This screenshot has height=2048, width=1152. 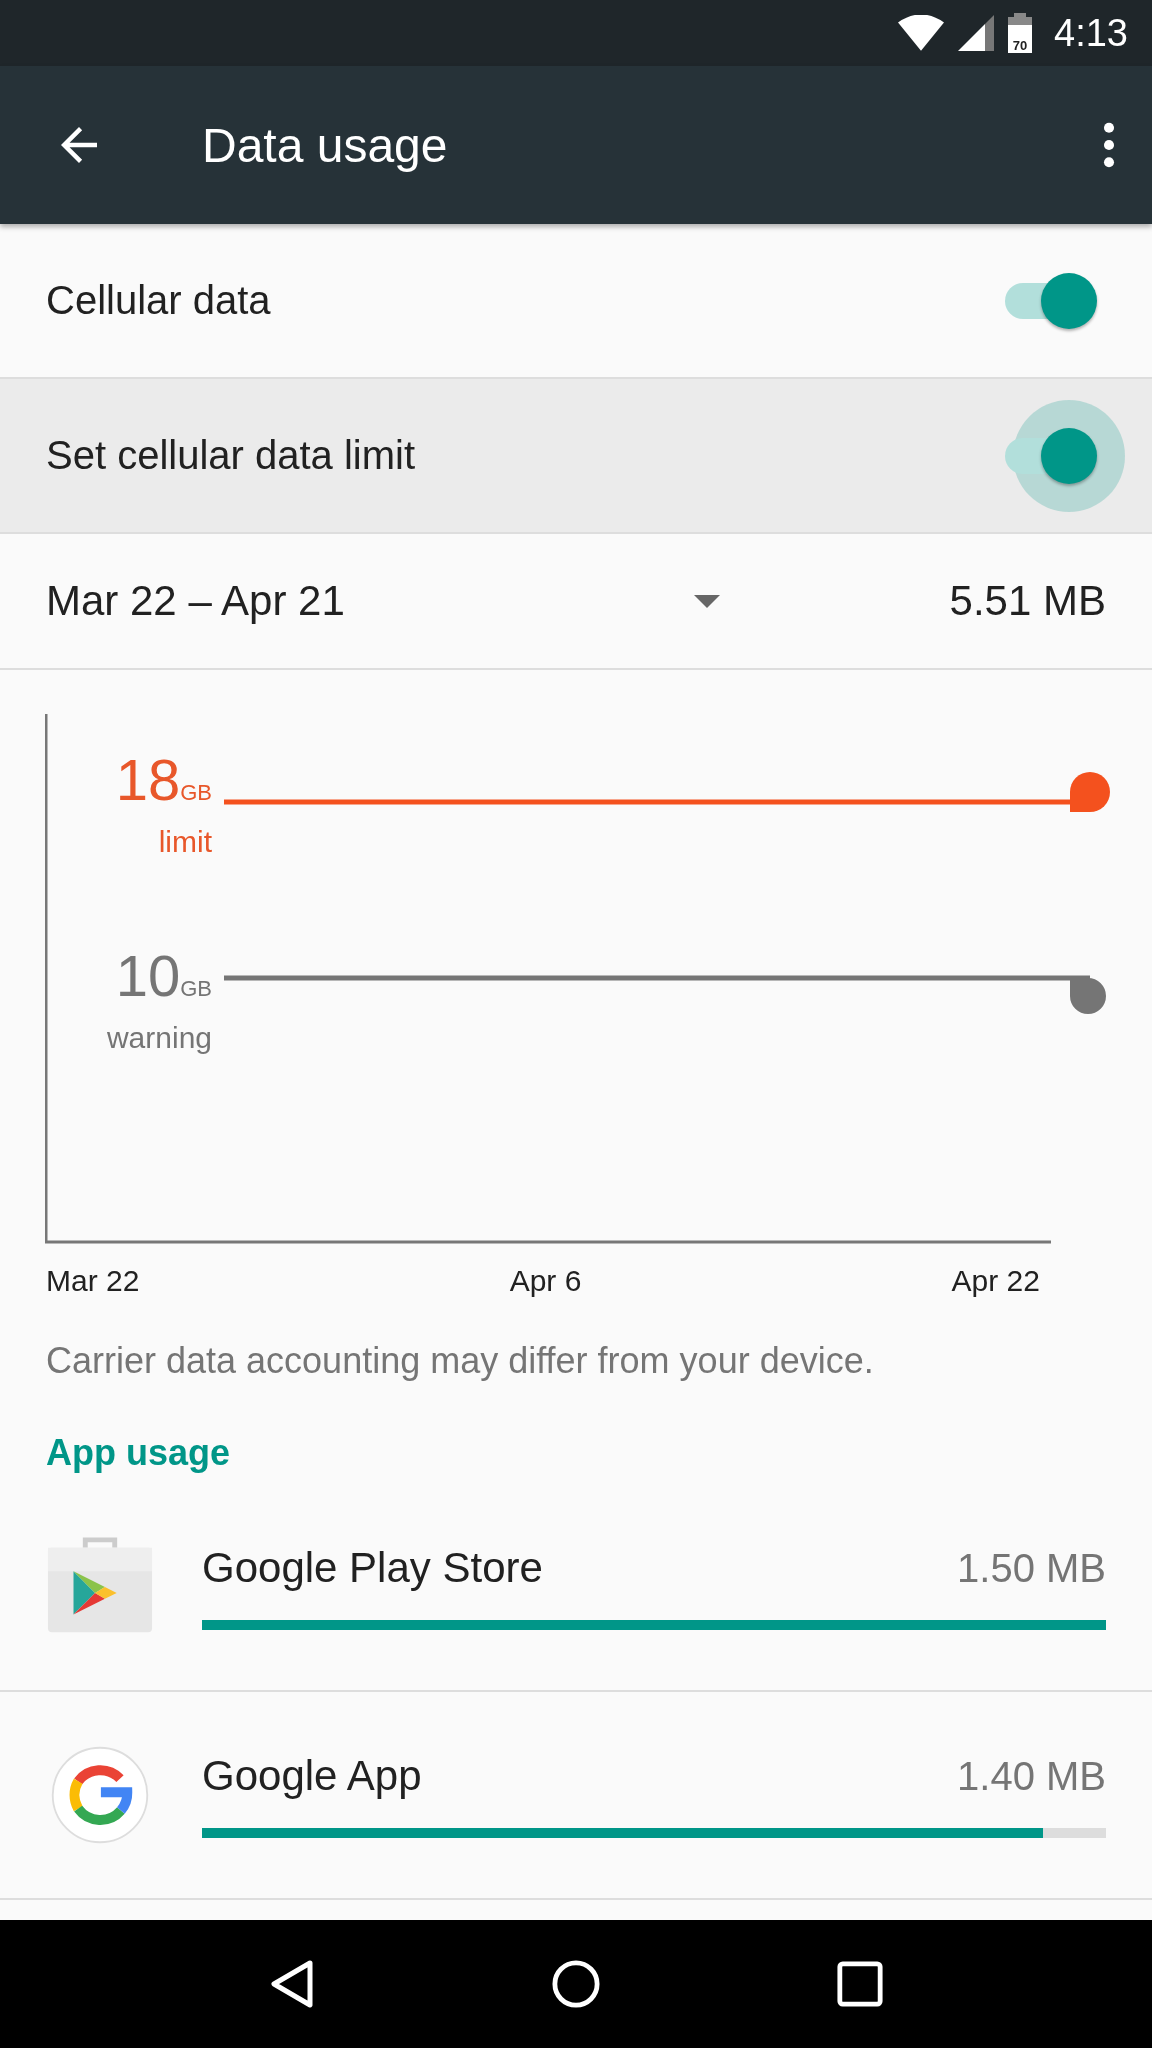 What do you see at coordinates (93, 1281) in the screenshot?
I see `axis-label: Mar 22` at bounding box center [93, 1281].